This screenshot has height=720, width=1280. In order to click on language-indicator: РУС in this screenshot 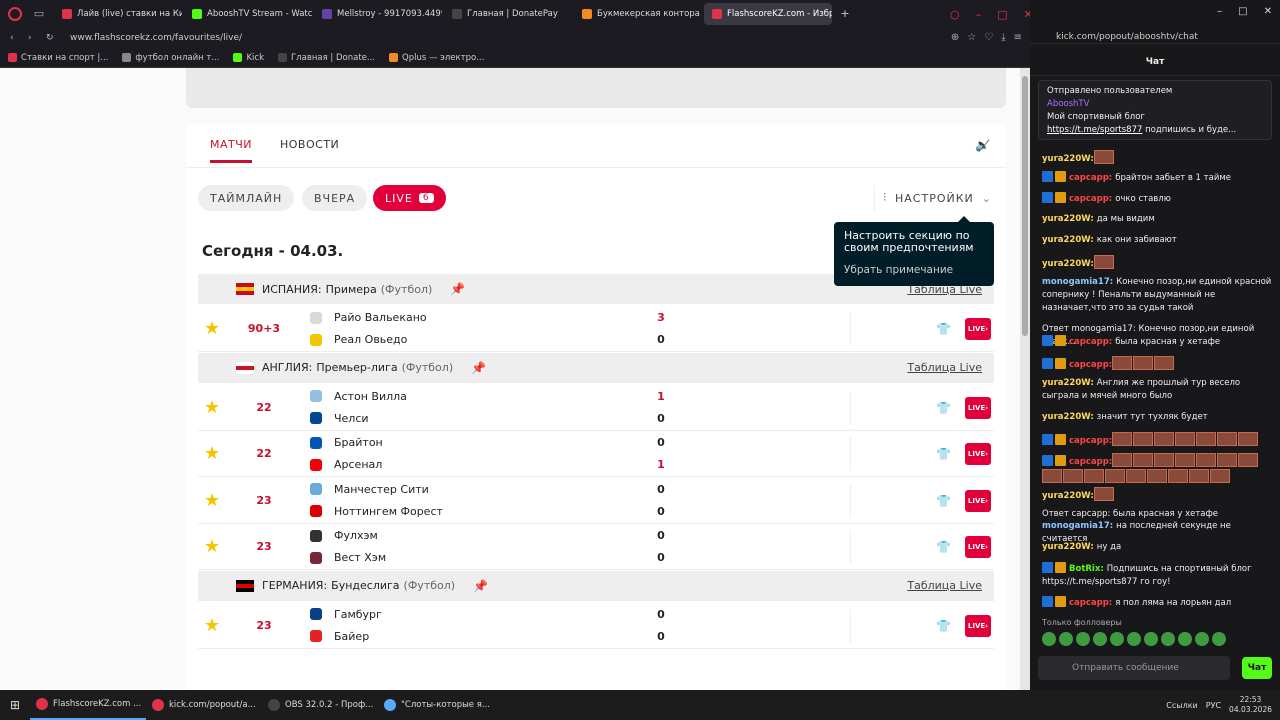, I will do `click(1213, 705)`.